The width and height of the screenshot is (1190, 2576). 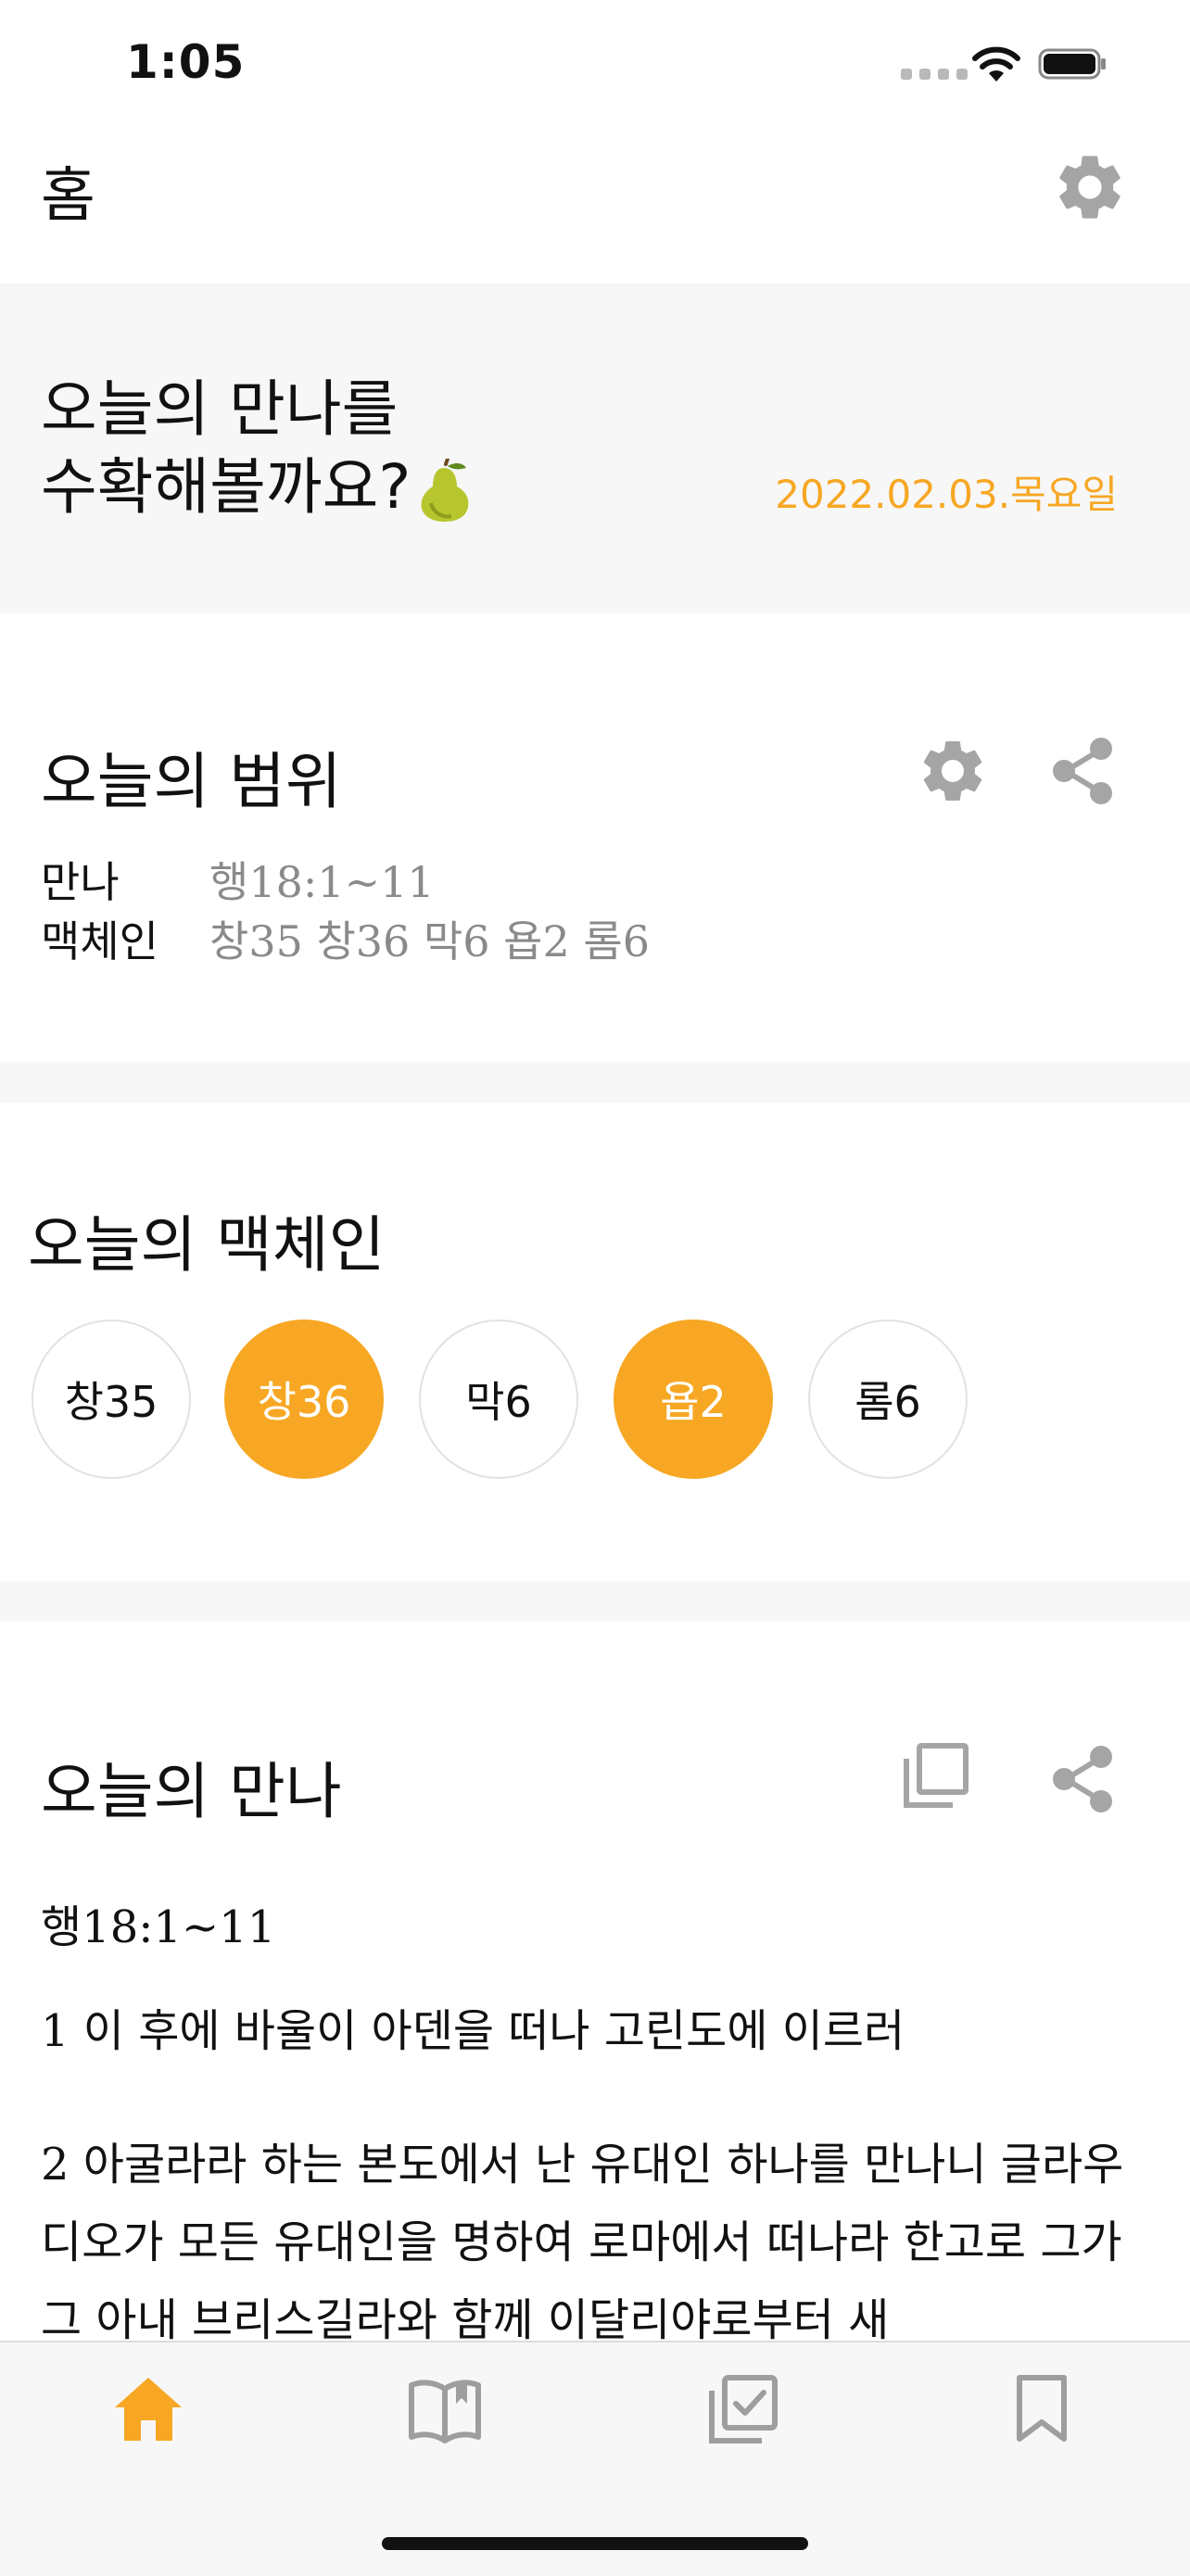 I want to click on range-row-manna: 만나 행18:1~11, so click(x=345, y=882).